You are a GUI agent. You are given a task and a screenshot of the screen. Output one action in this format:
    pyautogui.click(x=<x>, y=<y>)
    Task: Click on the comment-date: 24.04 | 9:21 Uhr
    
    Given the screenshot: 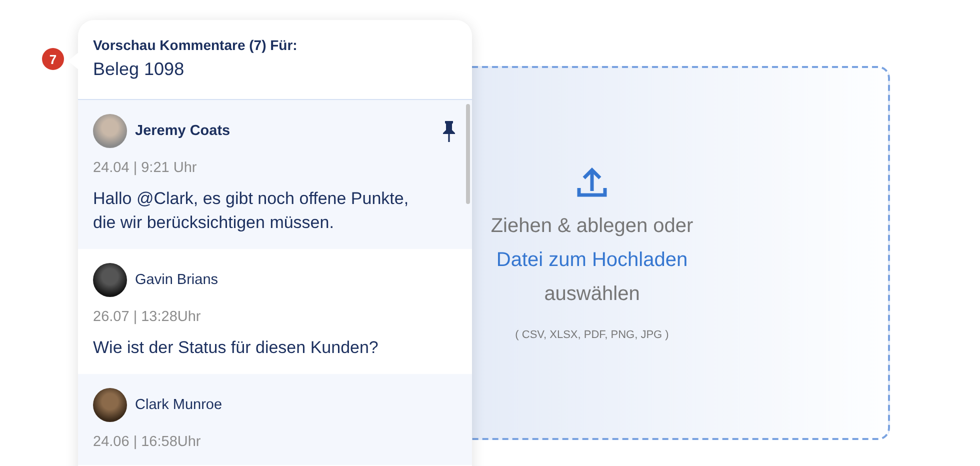 What is the action you would take?
    pyautogui.click(x=145, y=168)
    